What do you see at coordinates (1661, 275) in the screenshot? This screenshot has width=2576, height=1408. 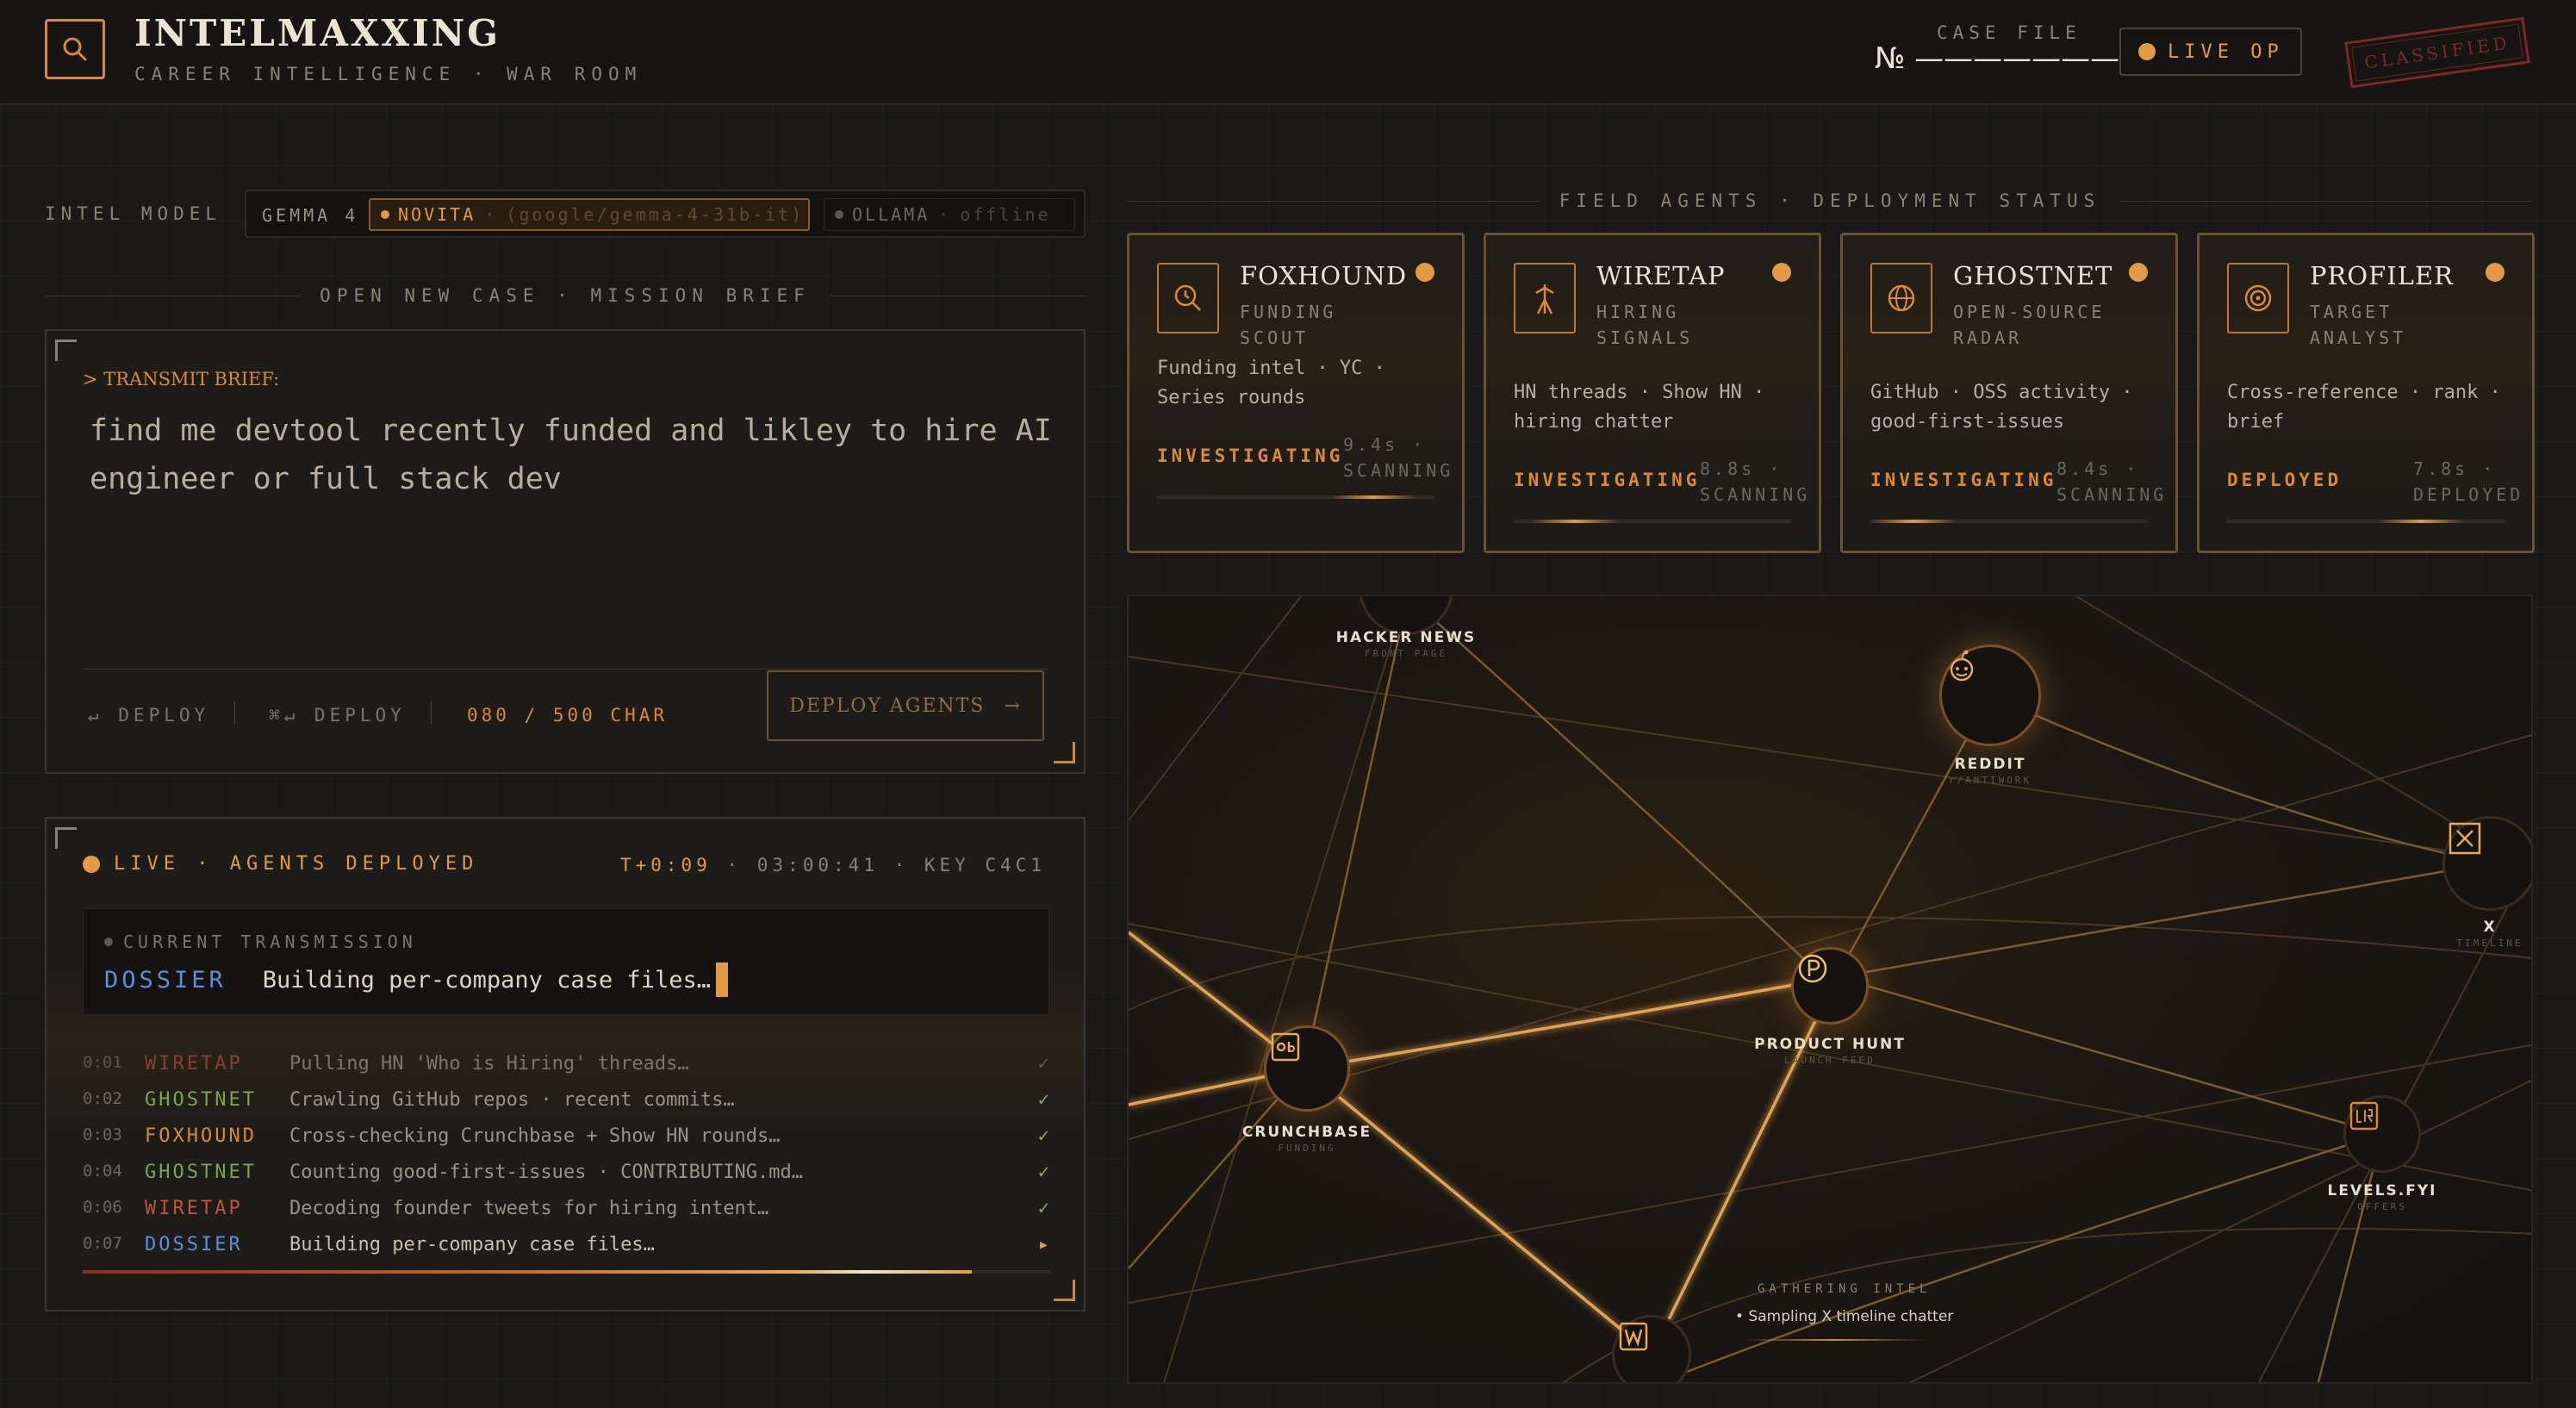 I see `agent-name: WIRETAP` at bounding box center [1661, 275].